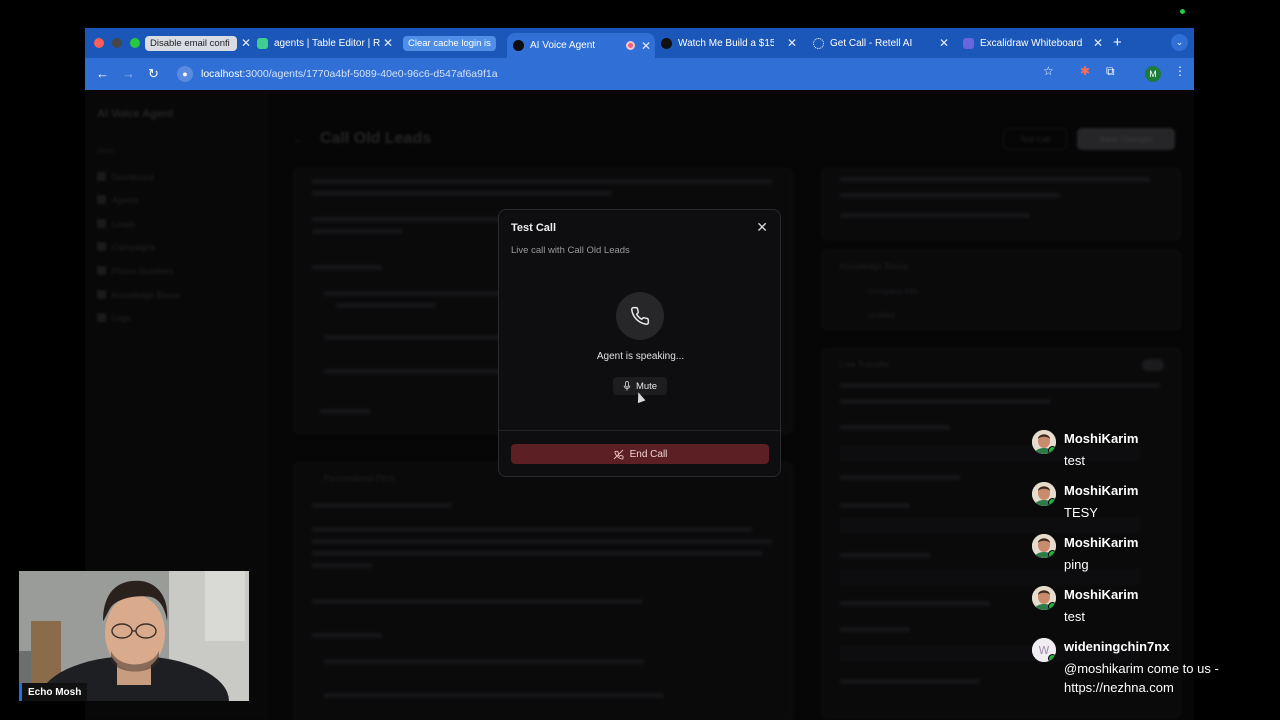 This screenshot has height=720, width=1280. I want to click on browser-menu-icon: ⋮, so click(1180, 71).